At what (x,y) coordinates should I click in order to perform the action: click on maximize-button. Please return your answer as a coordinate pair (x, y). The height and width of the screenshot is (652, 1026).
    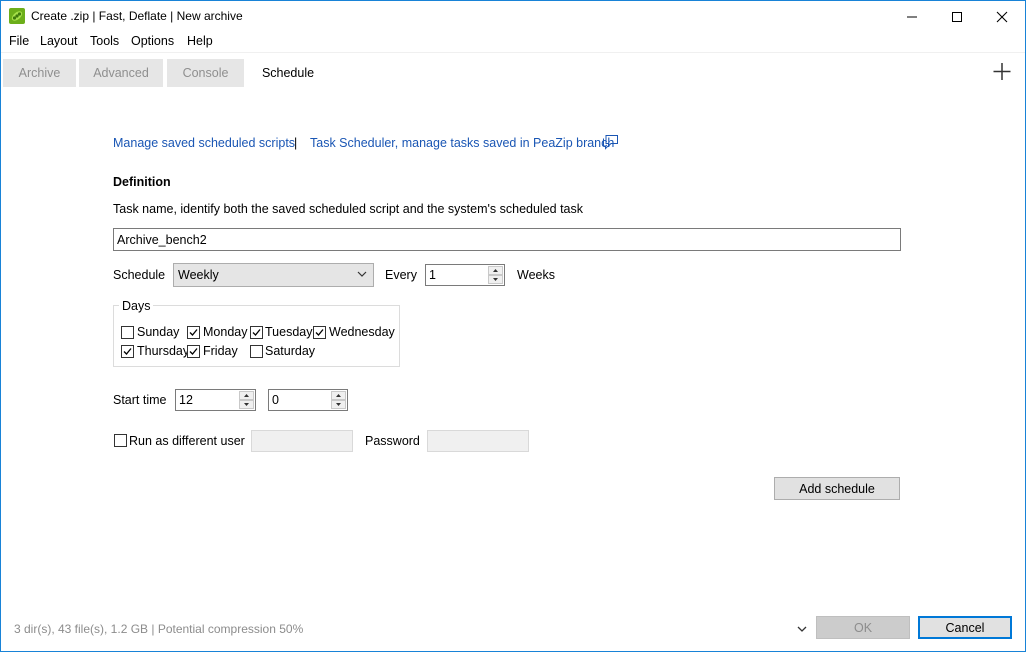
    Looking at the image, I should click on (957, 16).